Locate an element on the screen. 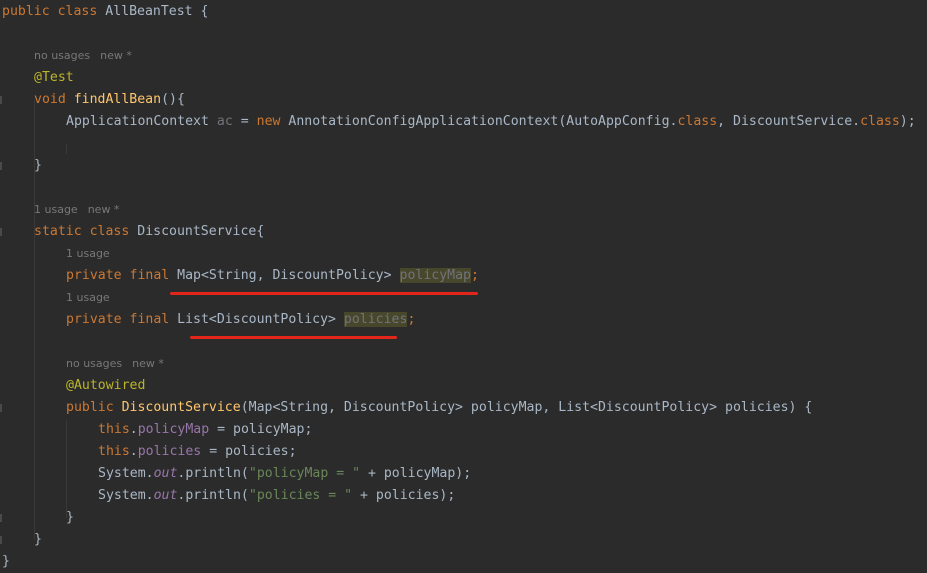 This screenshot has height=573, width=927. code-line: void findAllBean(){ is located at coordinates (109, 100).